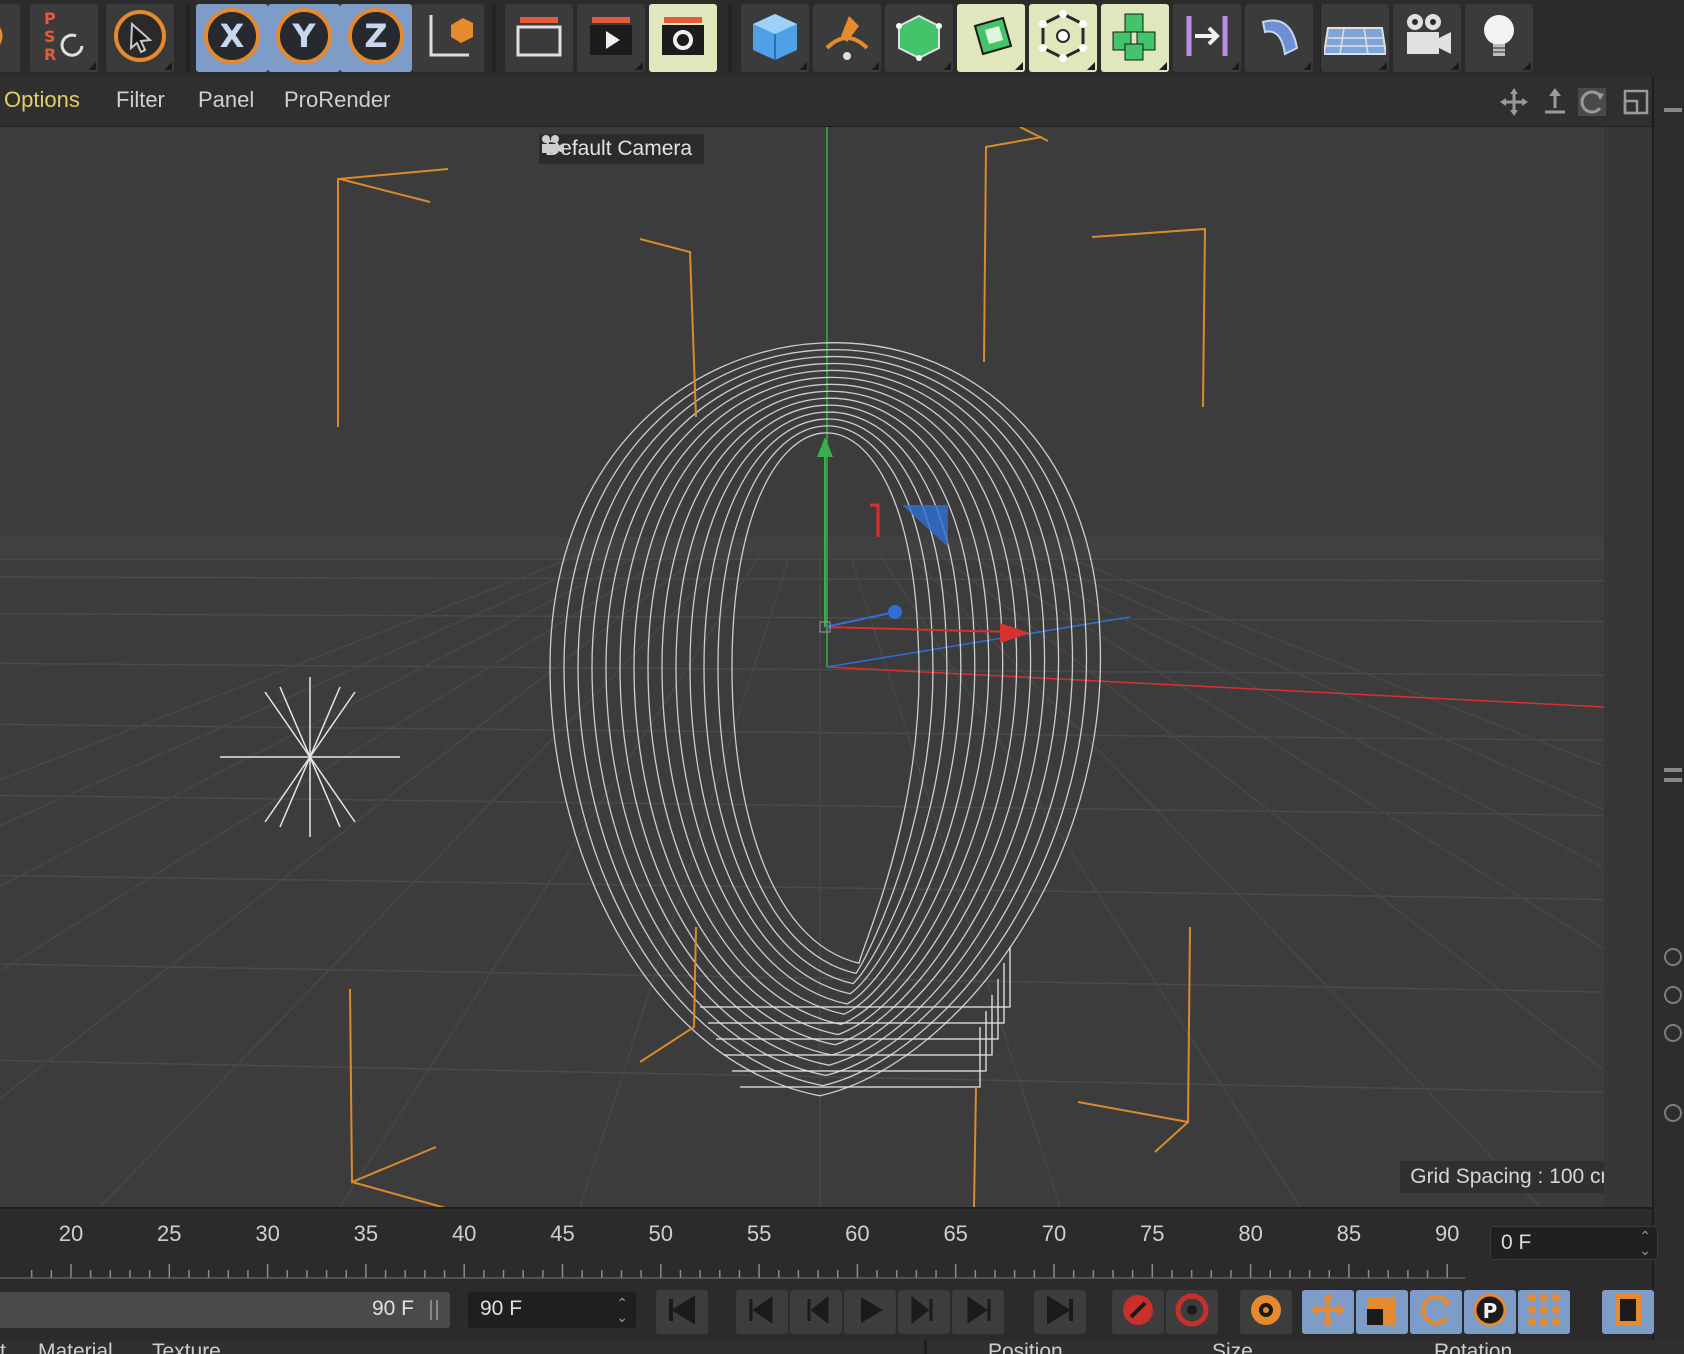 This screenshot has height=1354, width=1684. What do you see at coordinates (1382, 1312) in the screenshot?
I see `scale-key-button` at bounding box center [1382, 1312].